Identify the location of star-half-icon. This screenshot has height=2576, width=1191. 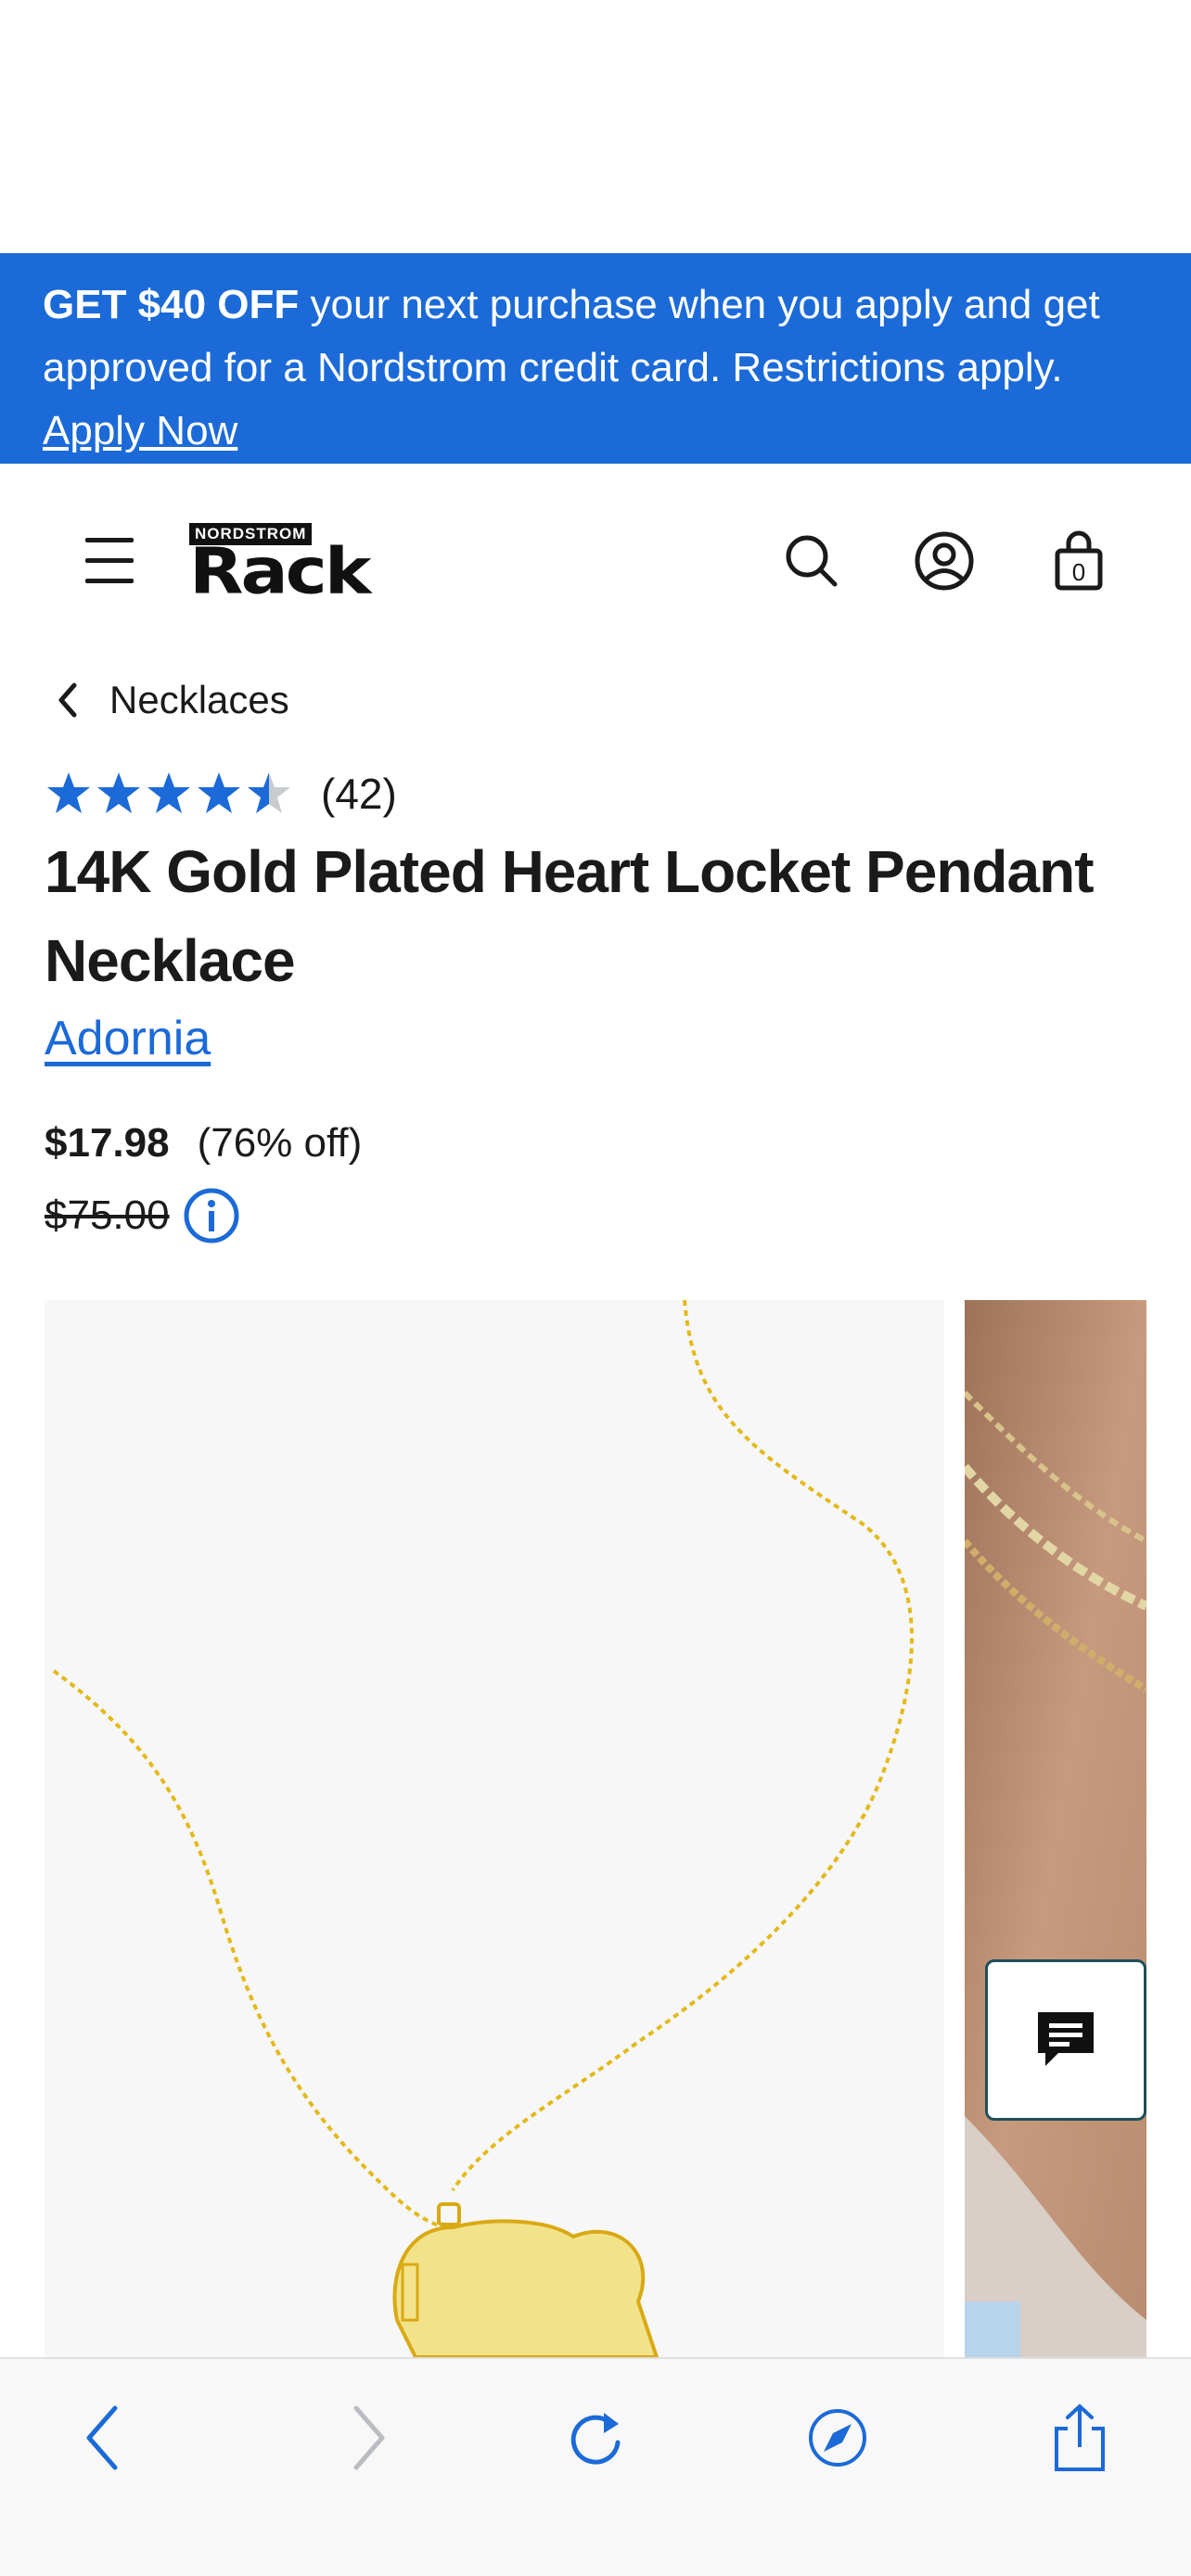
(269, 793).